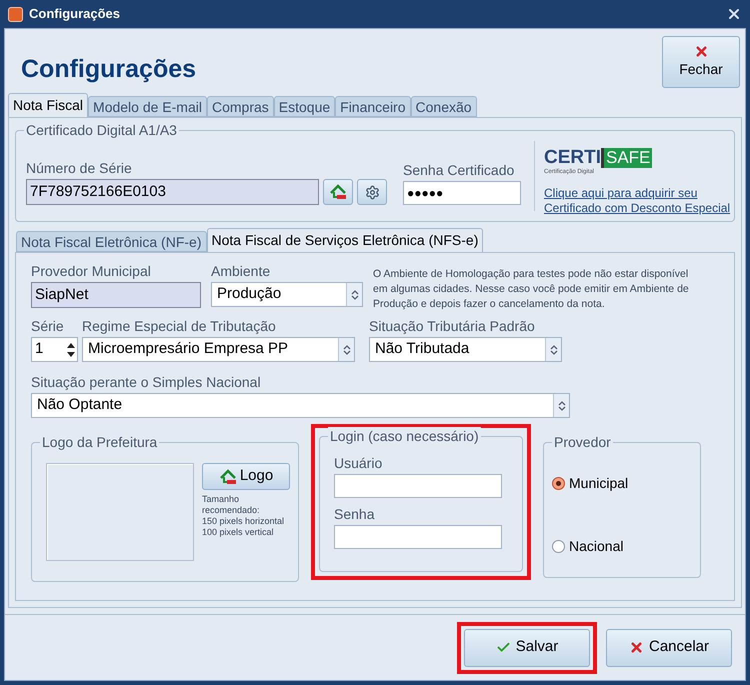 This screenshot has width=750, height=685. What do you see at coordinates (287, 294) in the screenshot?
I see `environment-select: Produção` at bounding box center [287, 294].